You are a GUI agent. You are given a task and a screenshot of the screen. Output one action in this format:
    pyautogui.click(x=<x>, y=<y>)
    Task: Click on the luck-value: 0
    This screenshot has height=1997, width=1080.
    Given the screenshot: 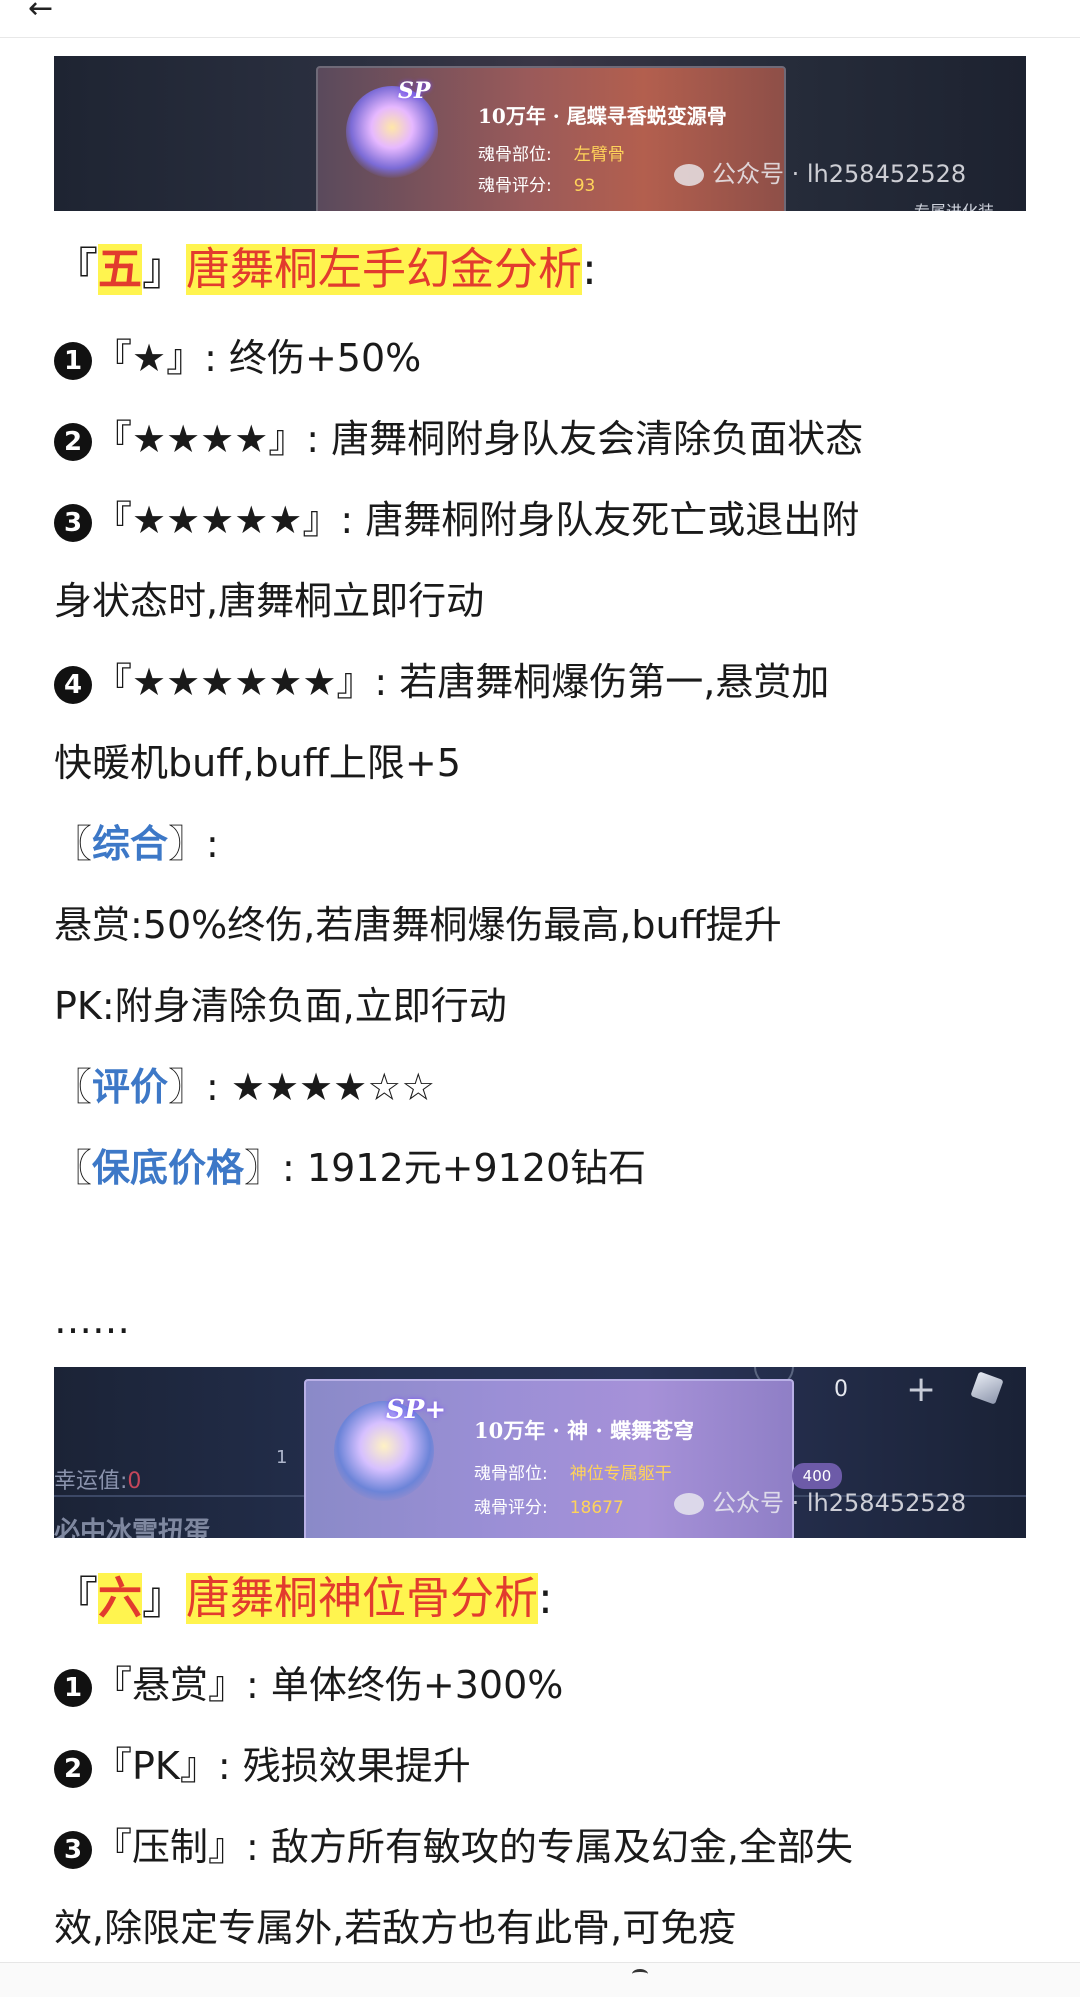 What is the action you would take?
    pyautogui.click(x=134, y=1481)
    